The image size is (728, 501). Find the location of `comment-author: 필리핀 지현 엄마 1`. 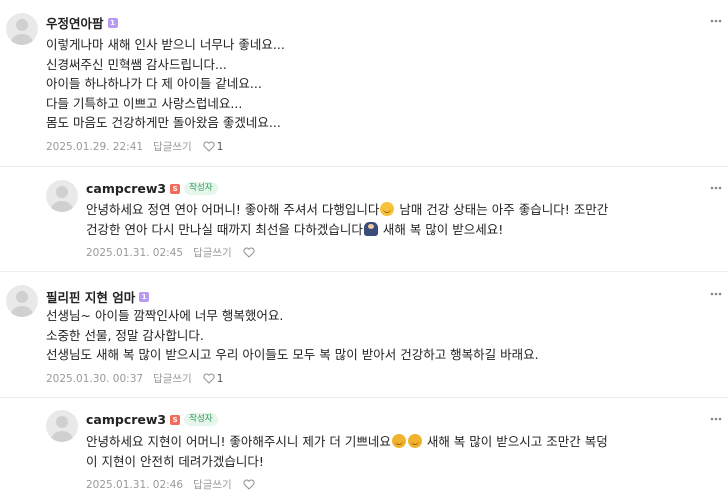

comment-author: 필리핀 지현 엄마 1 is located at coordinates (98, 296).